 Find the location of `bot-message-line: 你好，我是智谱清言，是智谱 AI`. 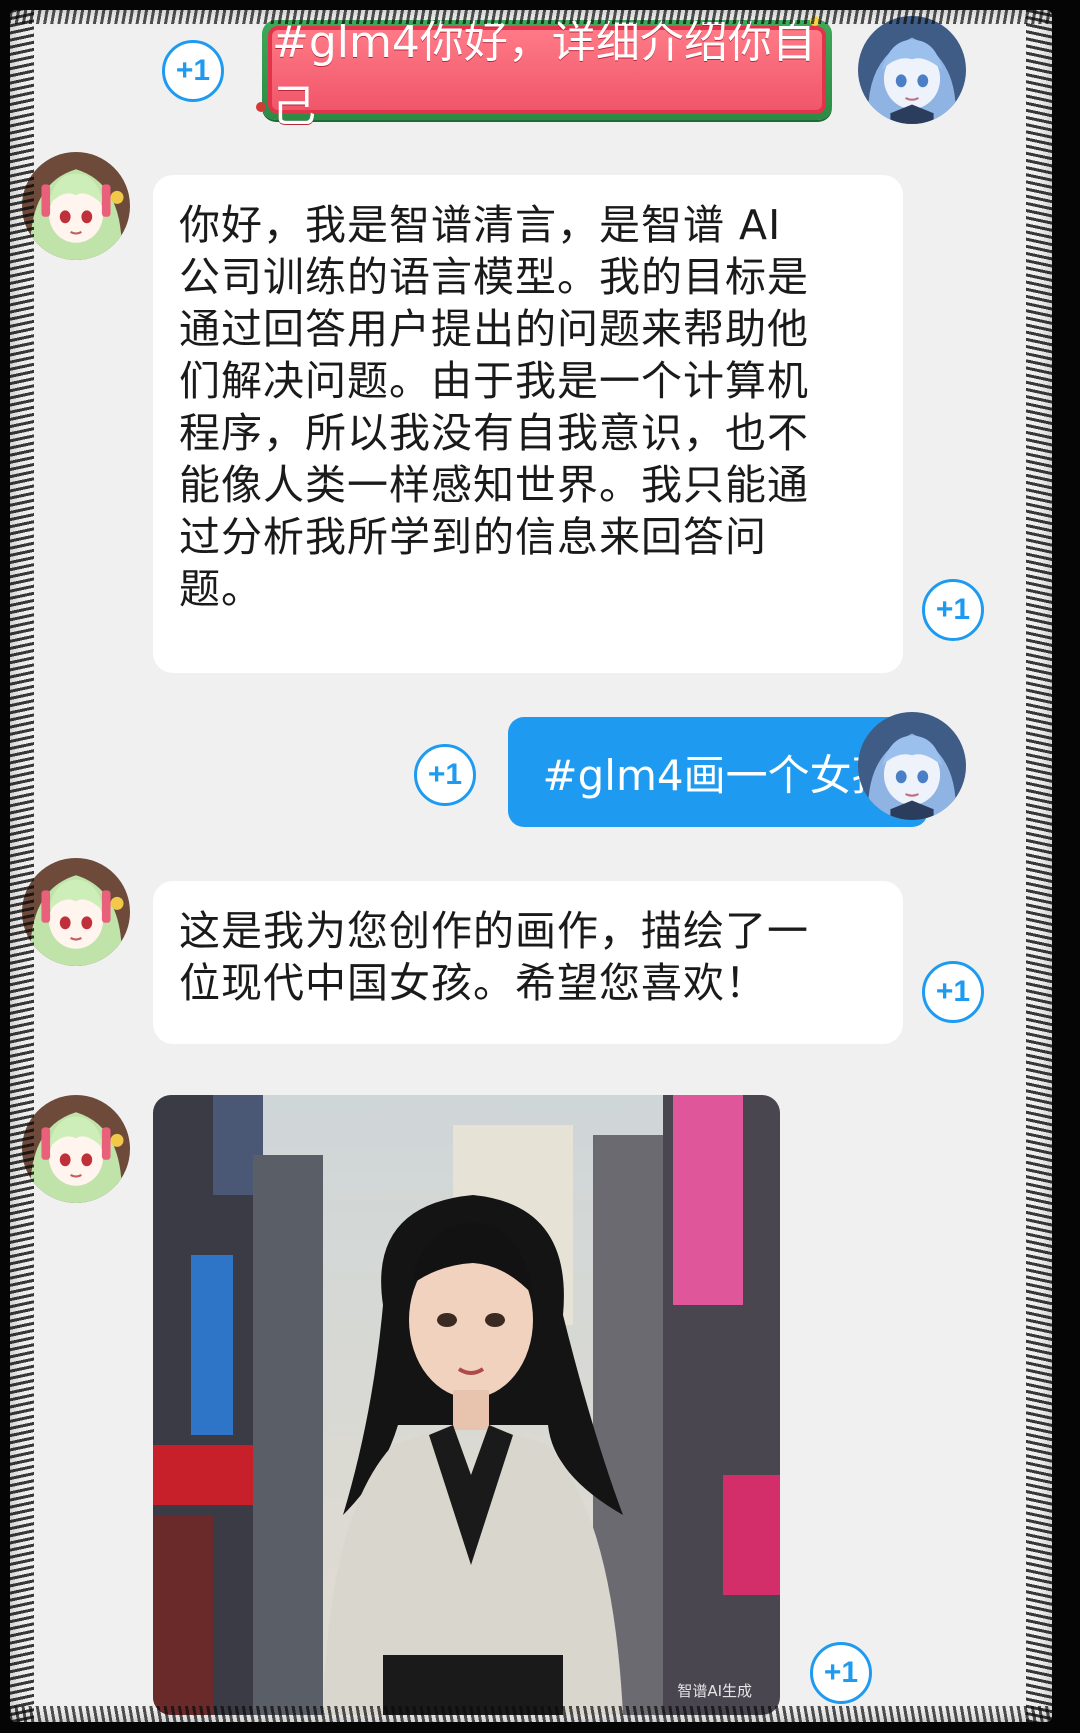

bot-message-line: 你好，我是智谱清言，是智谱 AI is located at coordinates (480, 225).